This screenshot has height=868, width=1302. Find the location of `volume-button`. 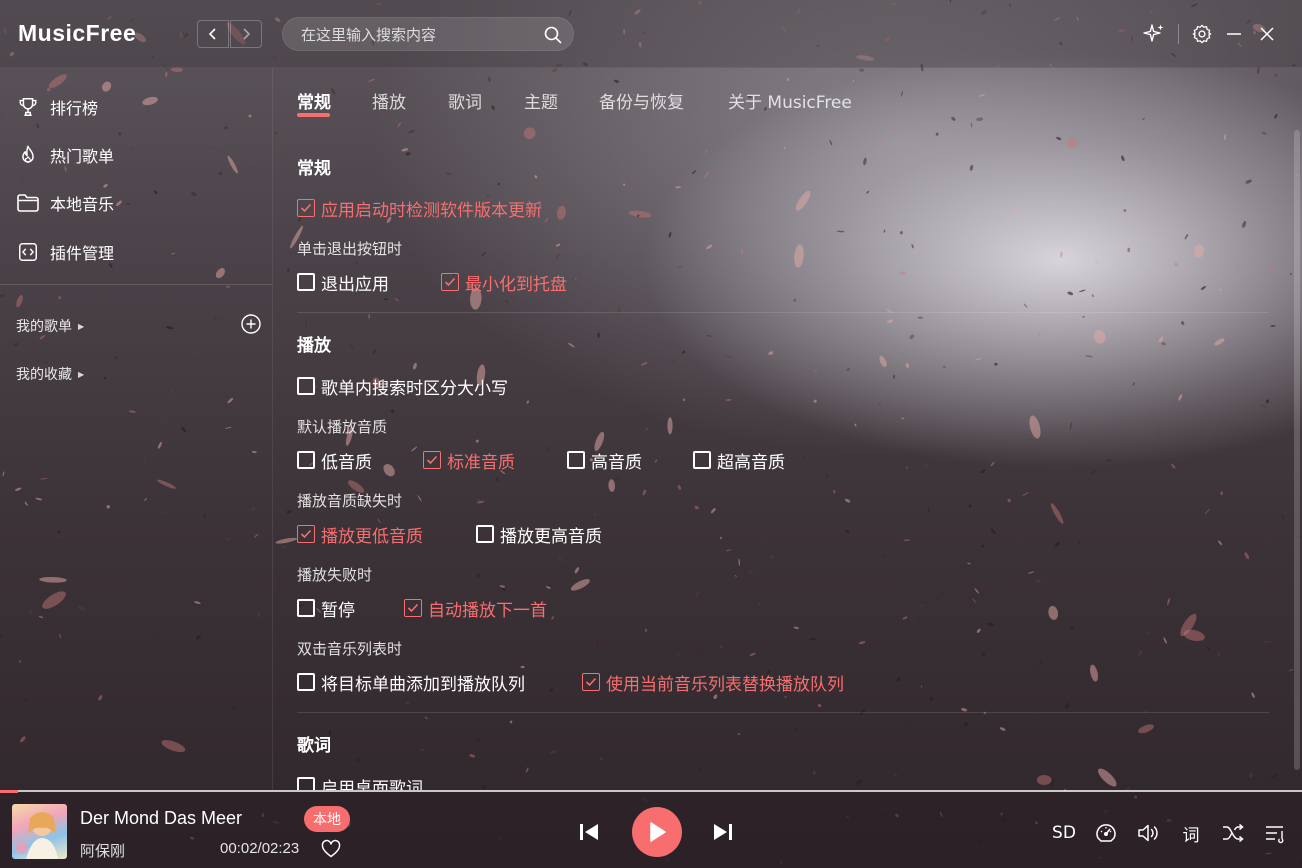

volume-button is located at coordinates (1148, 833).